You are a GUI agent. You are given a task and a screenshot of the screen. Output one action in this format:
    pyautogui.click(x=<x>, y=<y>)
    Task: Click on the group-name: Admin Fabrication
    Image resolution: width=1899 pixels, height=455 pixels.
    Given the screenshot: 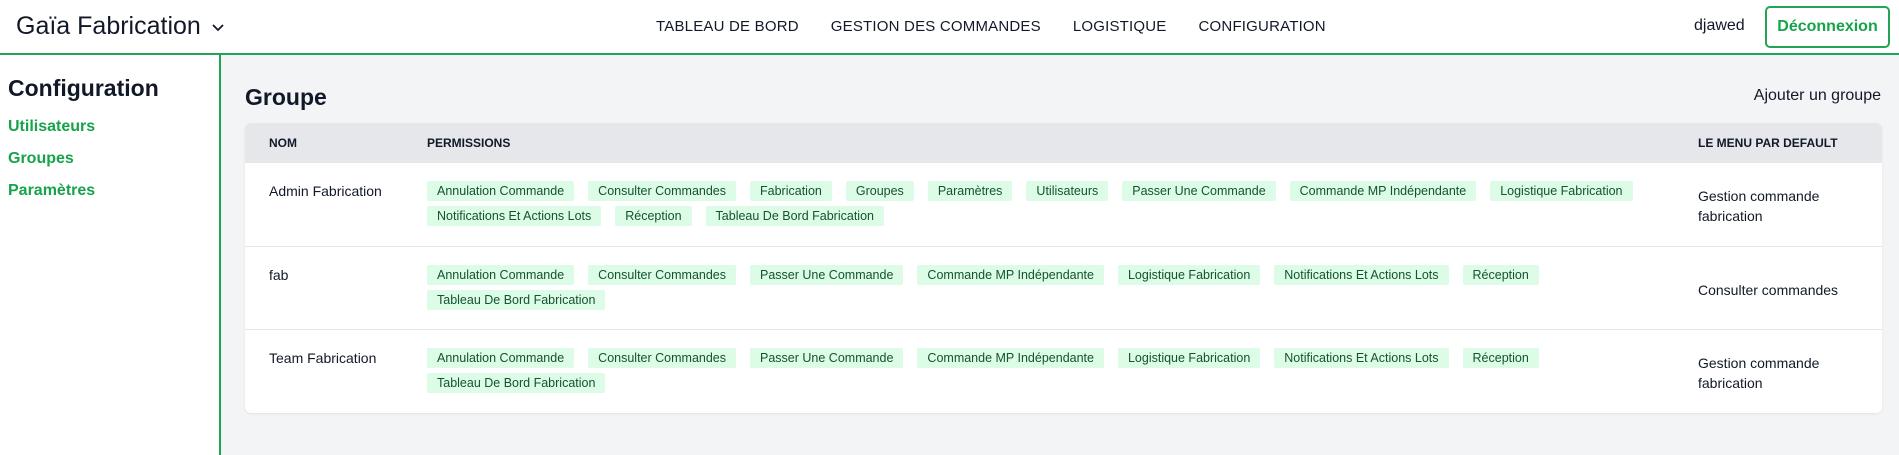 What is the action you would take?
    pyautogui.click(x=325, y=191)
    